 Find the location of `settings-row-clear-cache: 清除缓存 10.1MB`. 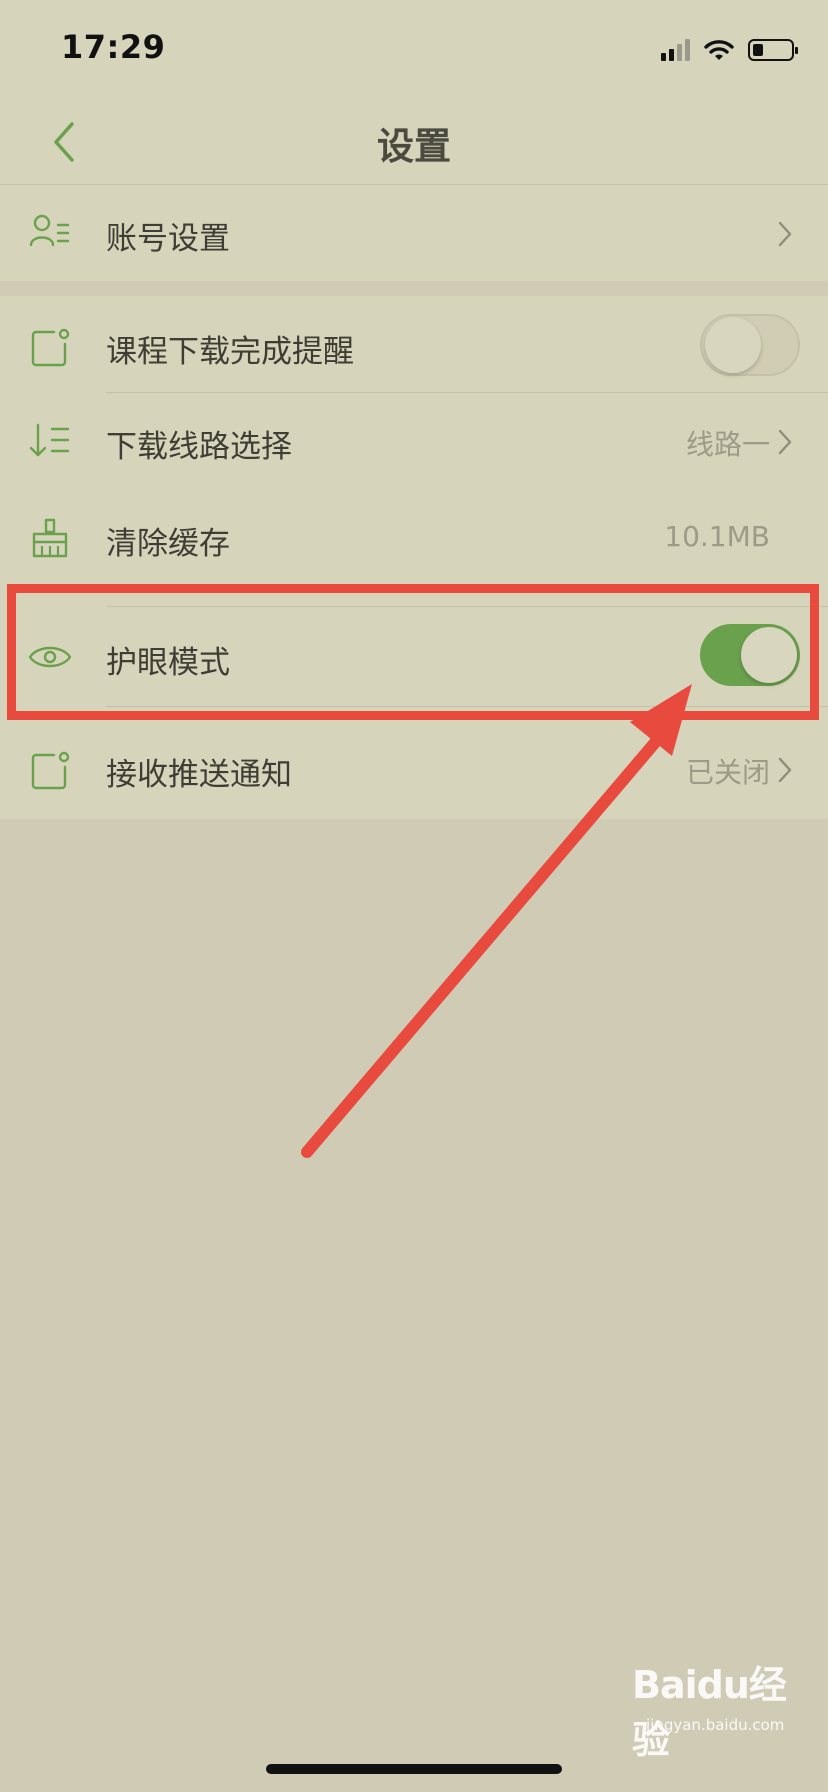

settings-row-clear-cache: 清除缓存 10.1MB is located at coordinates (414, 538).